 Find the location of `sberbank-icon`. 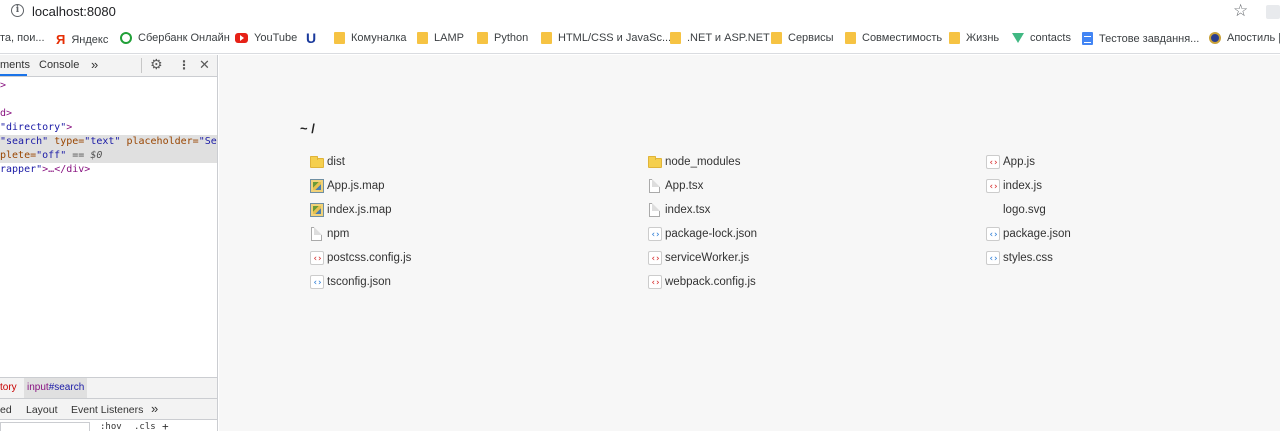

sberbank-icon is located at coordinates (126, 38).